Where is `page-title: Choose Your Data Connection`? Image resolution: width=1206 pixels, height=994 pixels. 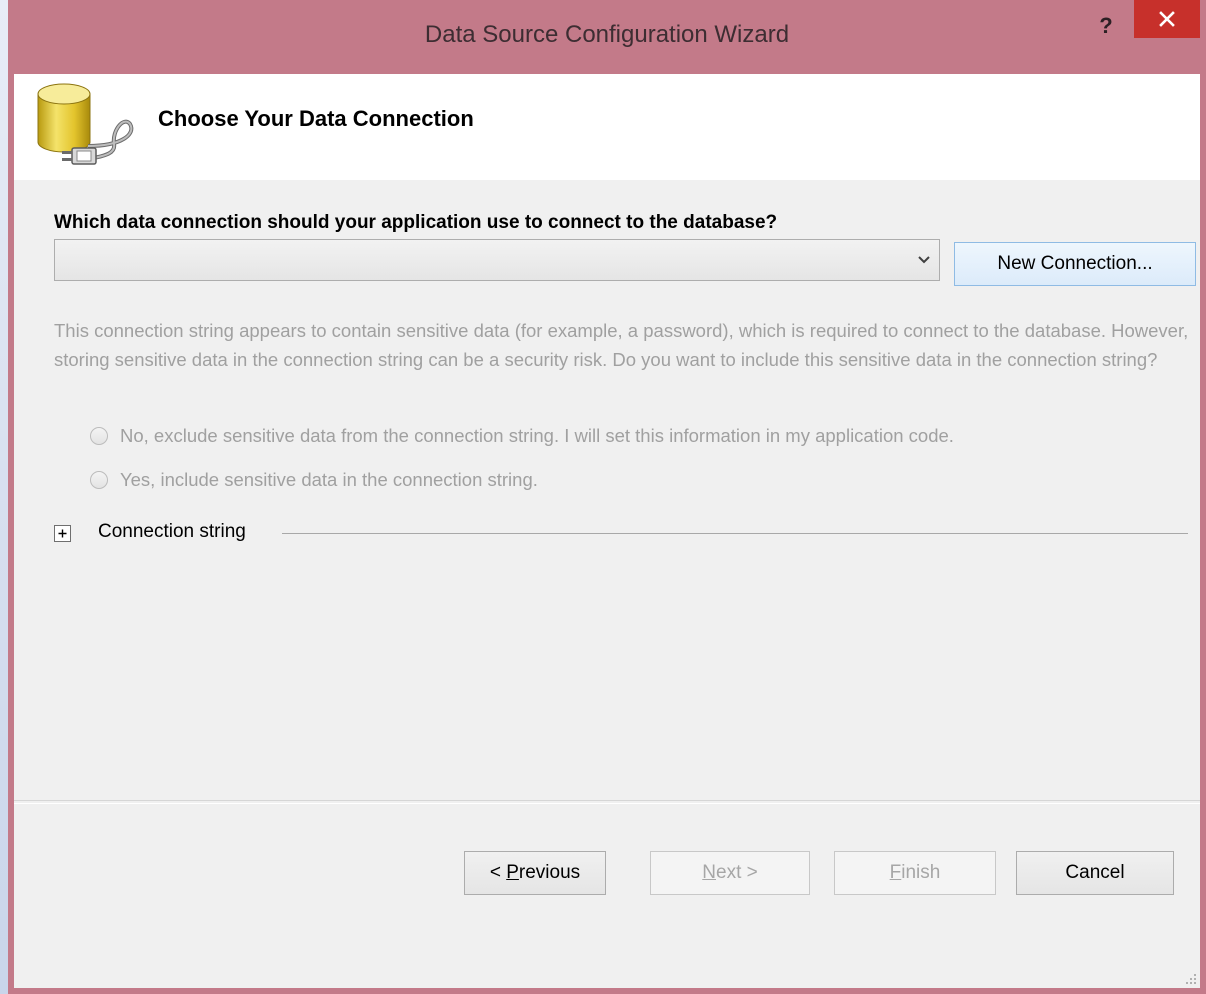
page-title: Choose Your Data Connection is located at coordinates (316, 118).